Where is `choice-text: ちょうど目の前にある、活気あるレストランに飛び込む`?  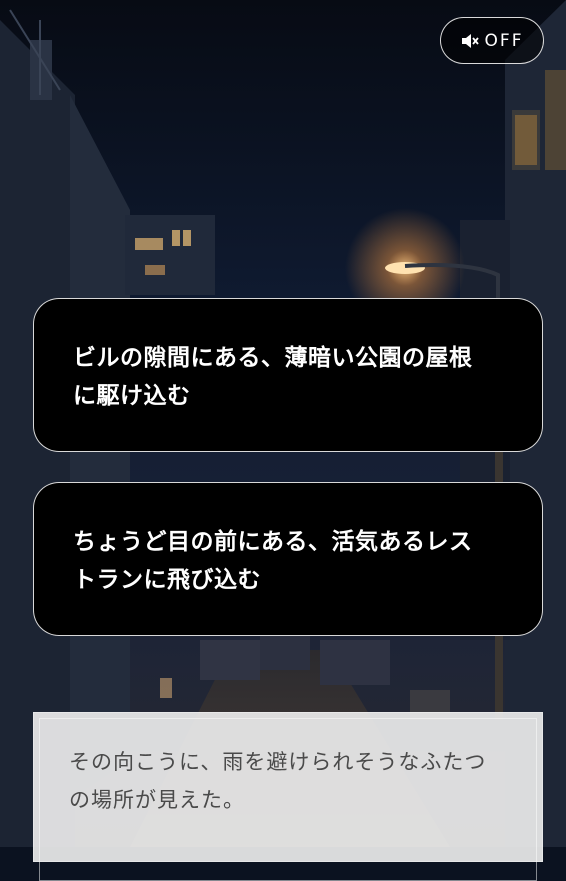
choice-text: ちょうど目の前にある、活気あるレストランに飛び込む is located at coordinates (273, 561).